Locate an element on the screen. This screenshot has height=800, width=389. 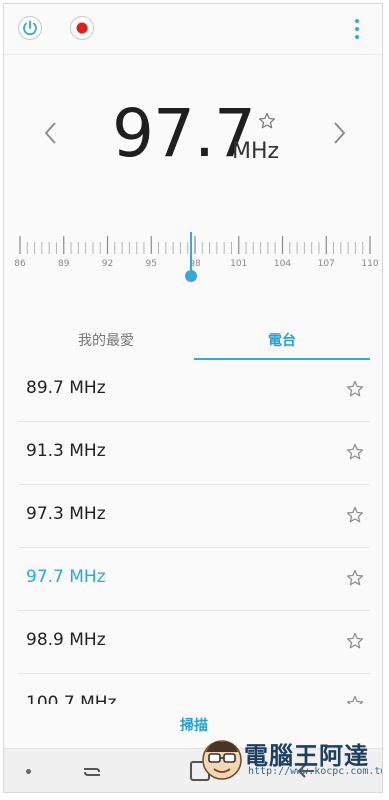
dial-tick-label: 101 is located at coordinates (239, 264).